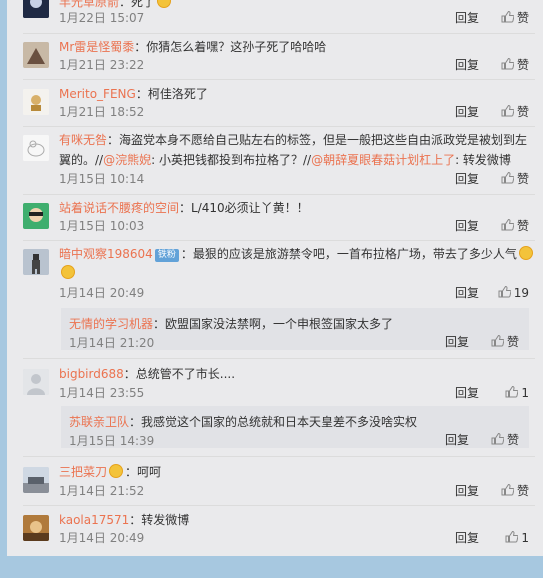 The height and width of the screenshot is (578, 543). I want to click on comment-time: 1月14日 23:55, so click(102, 393).